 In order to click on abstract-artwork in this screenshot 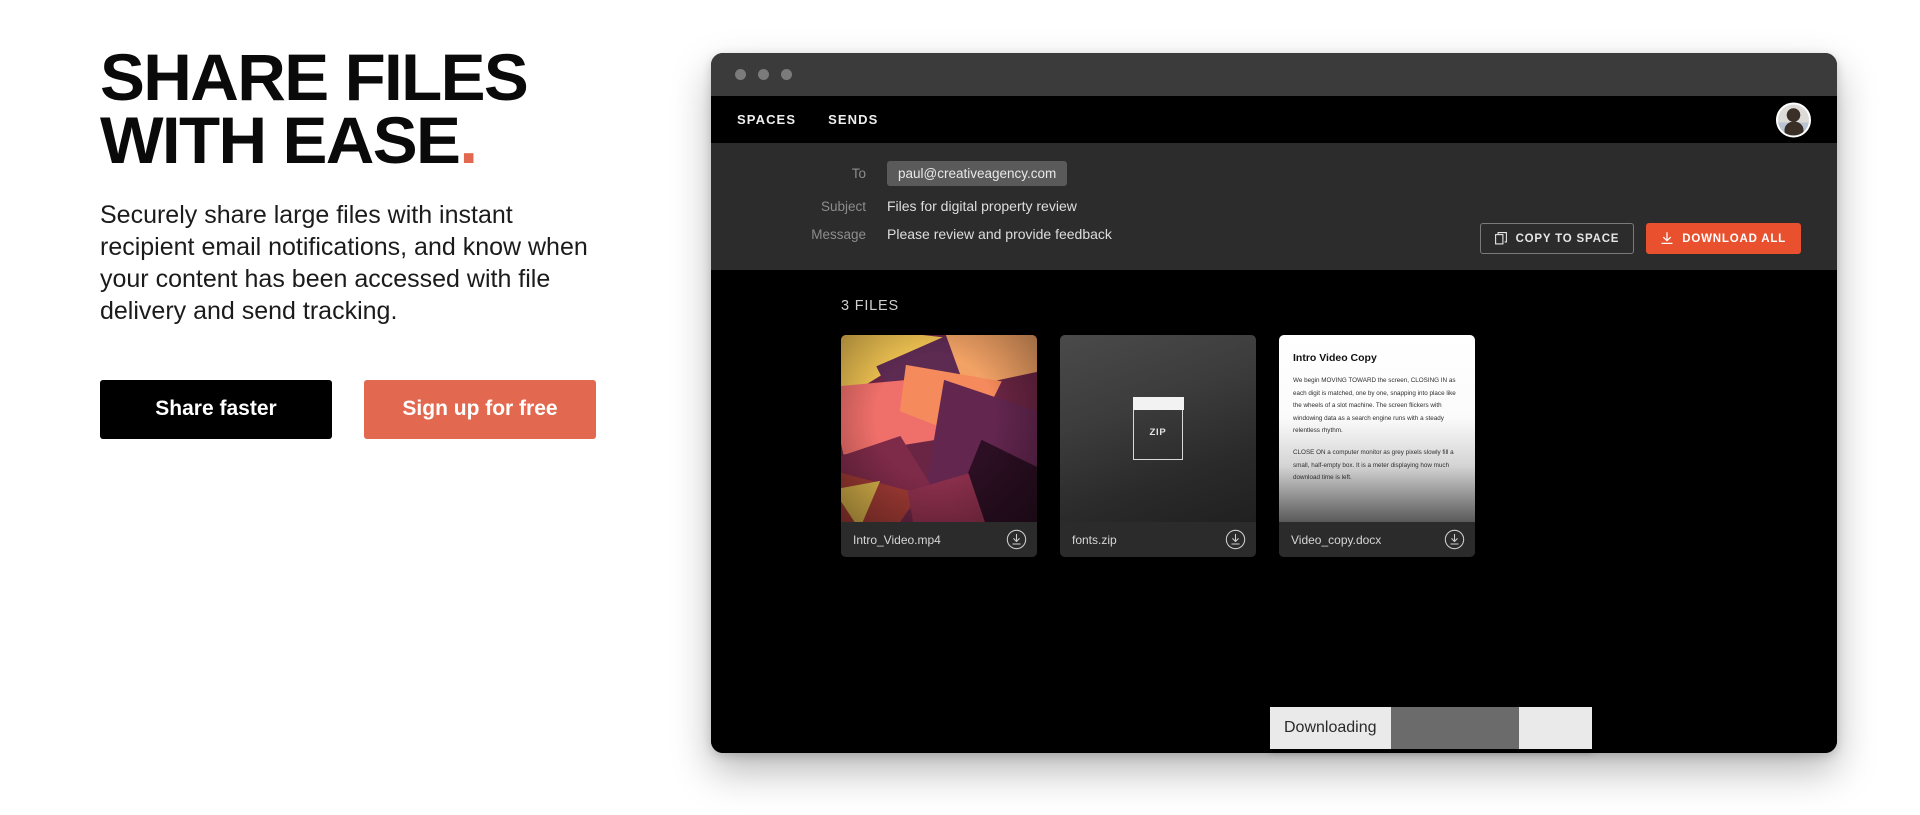, I will do `click(939, 428)`.